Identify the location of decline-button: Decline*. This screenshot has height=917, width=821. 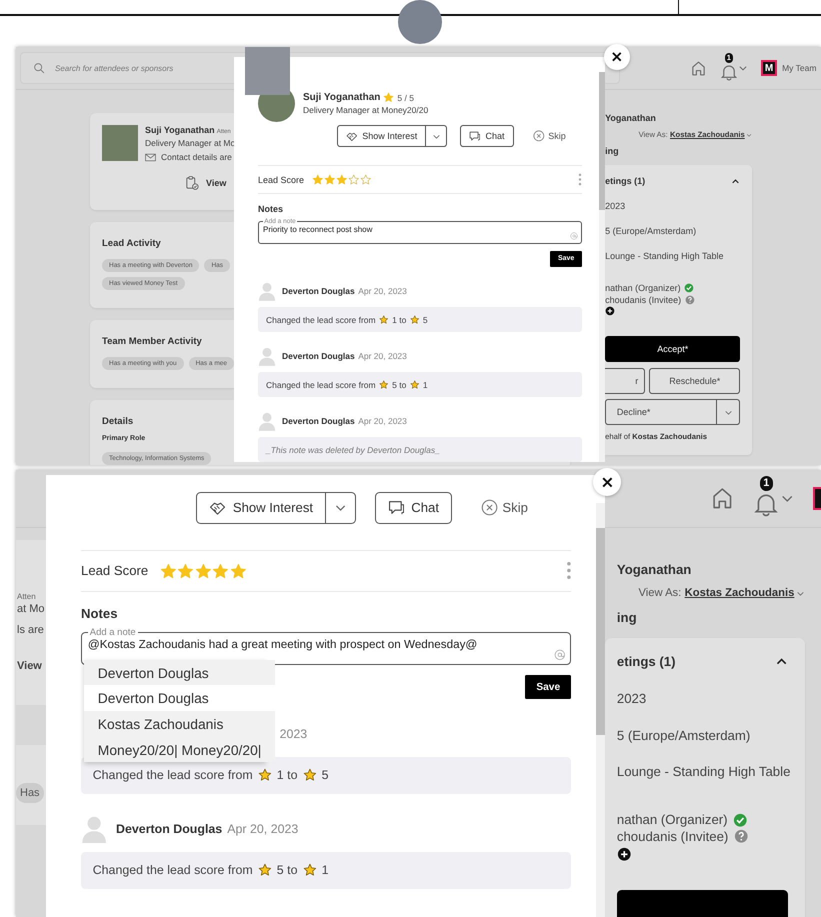
(661, 412).